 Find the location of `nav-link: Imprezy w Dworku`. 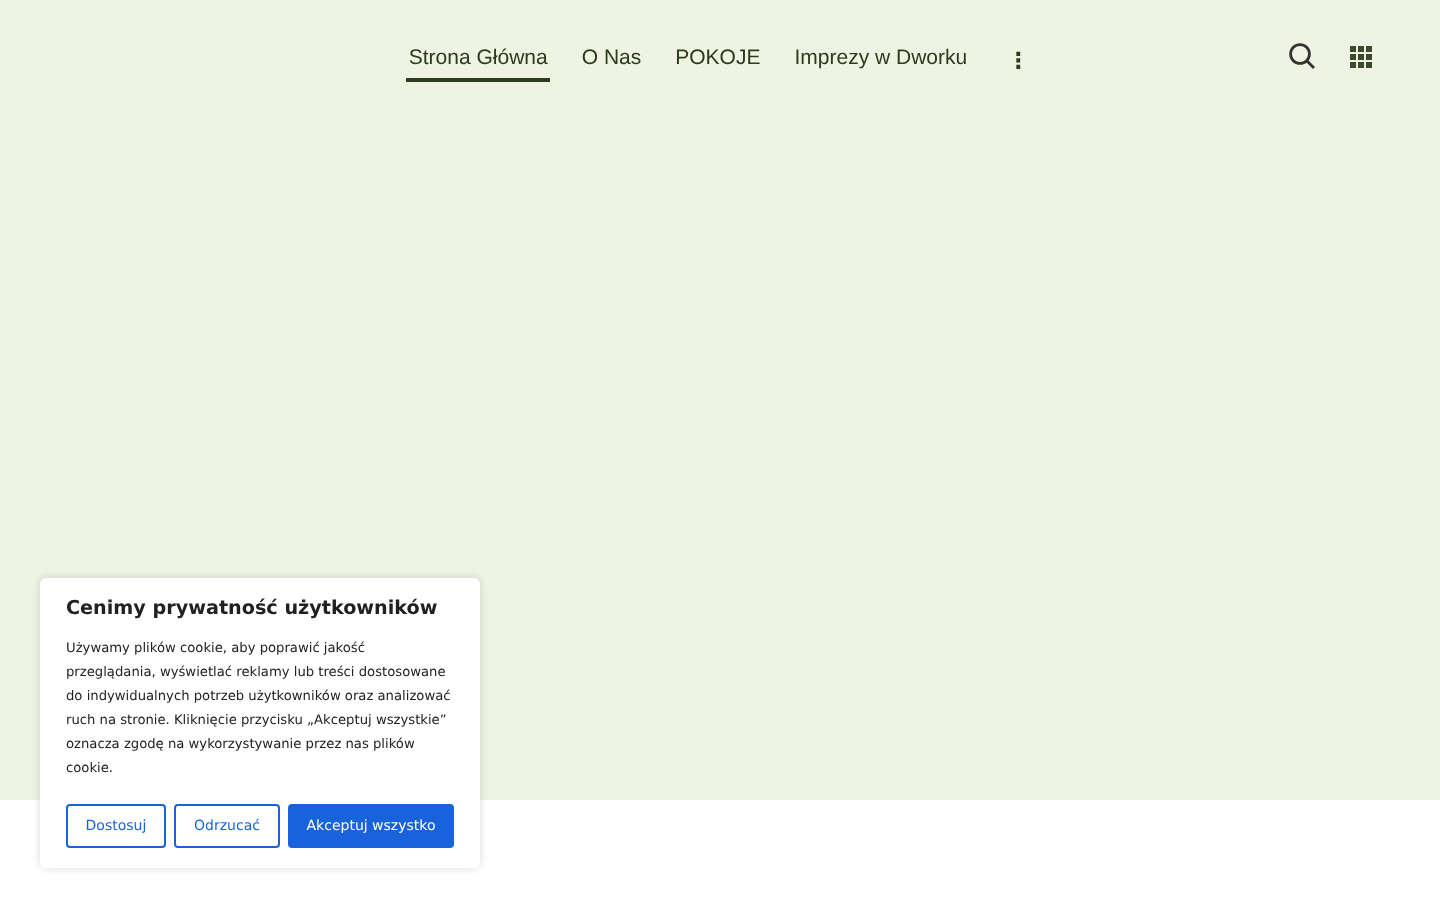

nav-link: Imprezy w Dworku is located at coordinates (881, 62).